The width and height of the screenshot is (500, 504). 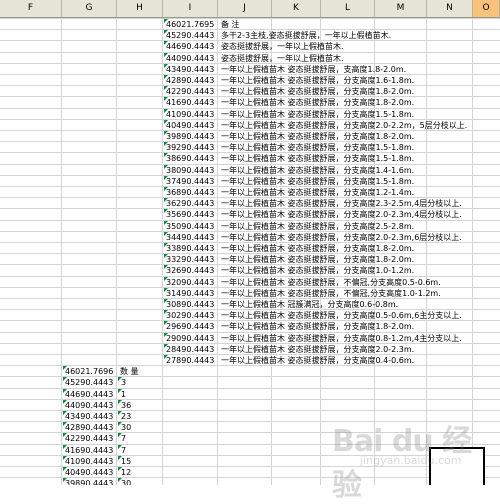 I want to click on cell-number: 31490.4443, so click(x=190, y=293).